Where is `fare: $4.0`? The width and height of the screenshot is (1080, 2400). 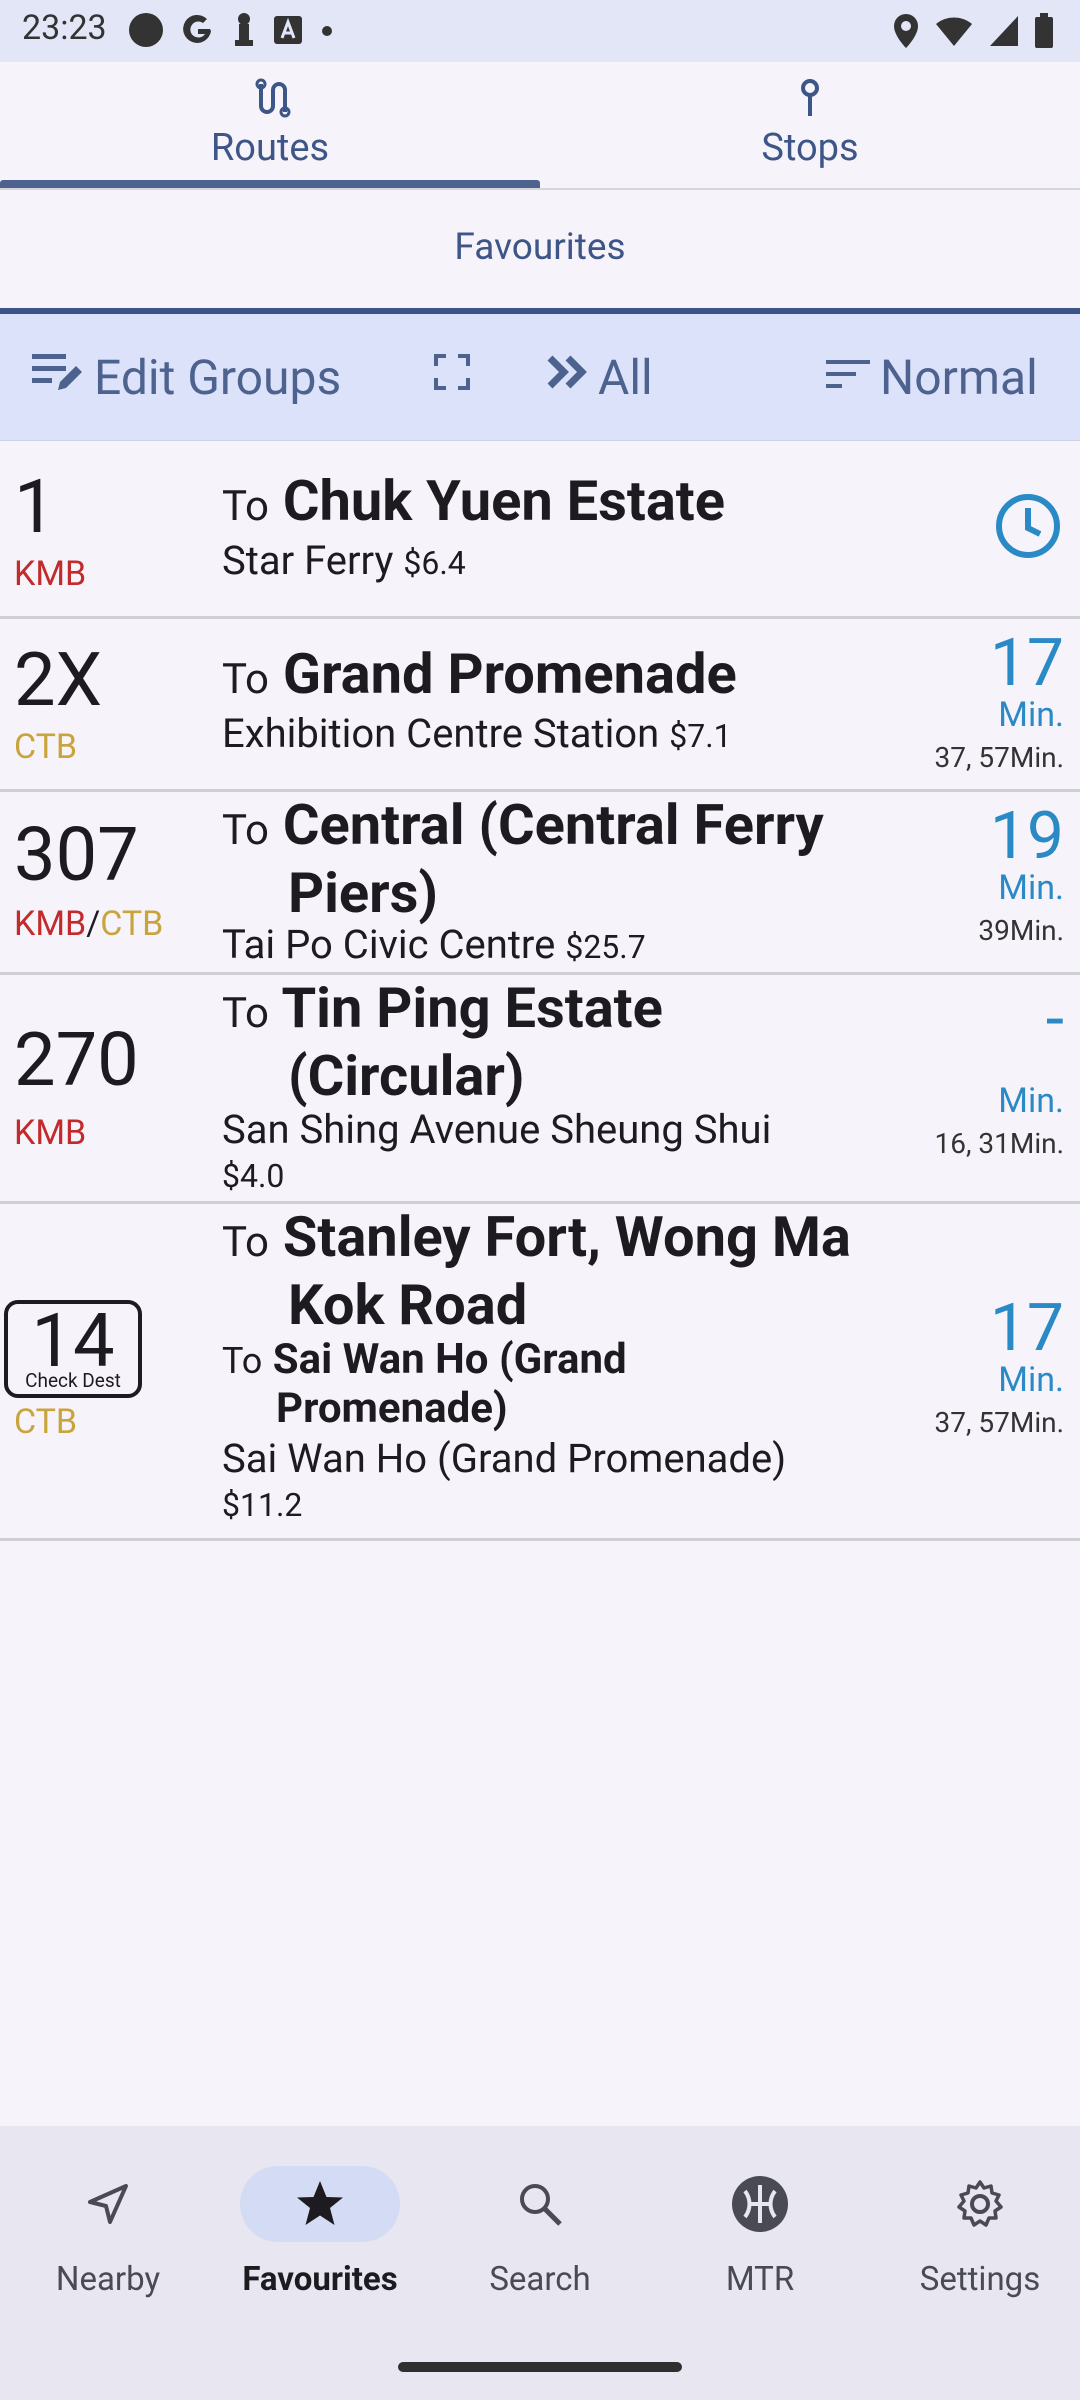
fare: $4.0 is located at coordinates (253, 1176).